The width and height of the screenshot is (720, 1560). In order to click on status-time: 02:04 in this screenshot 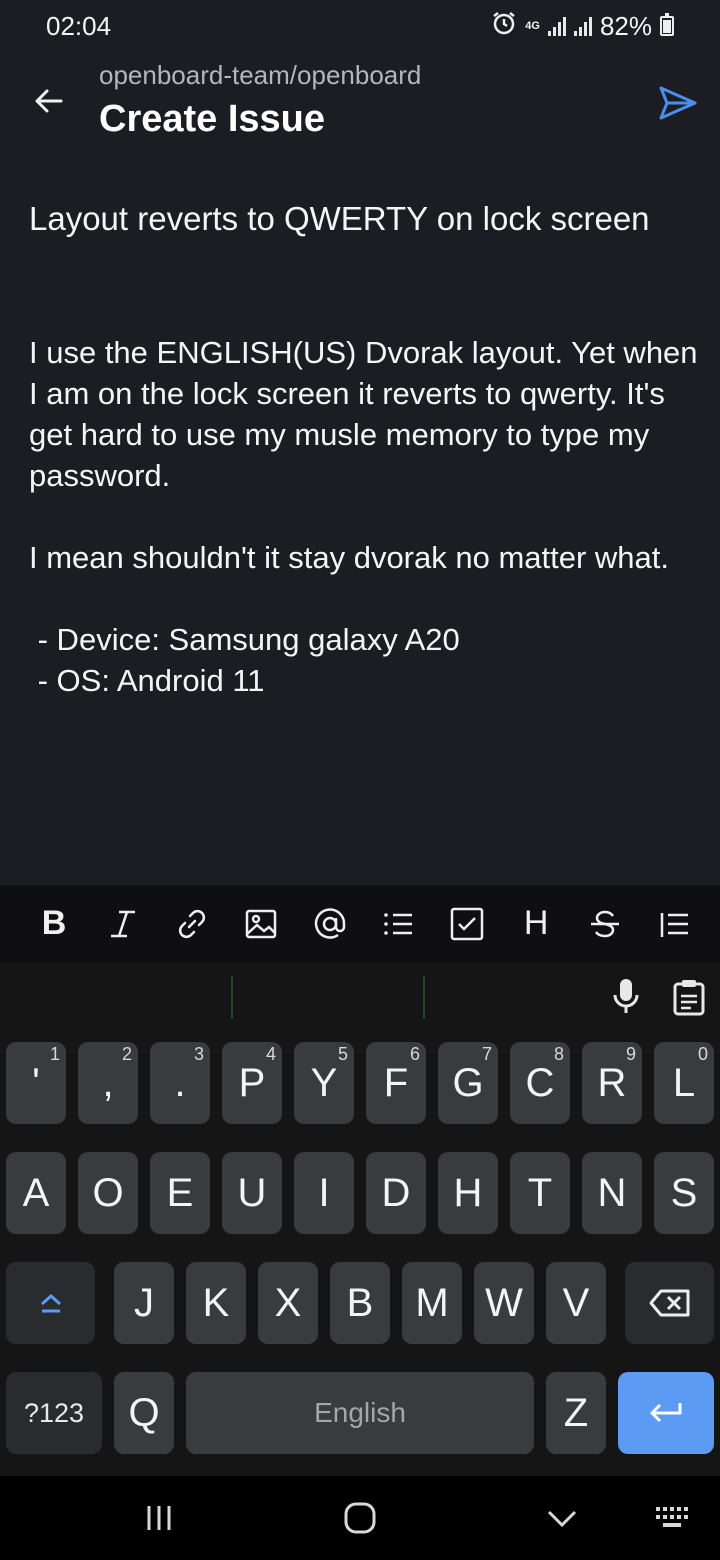, I will do `click(79, 25)`.